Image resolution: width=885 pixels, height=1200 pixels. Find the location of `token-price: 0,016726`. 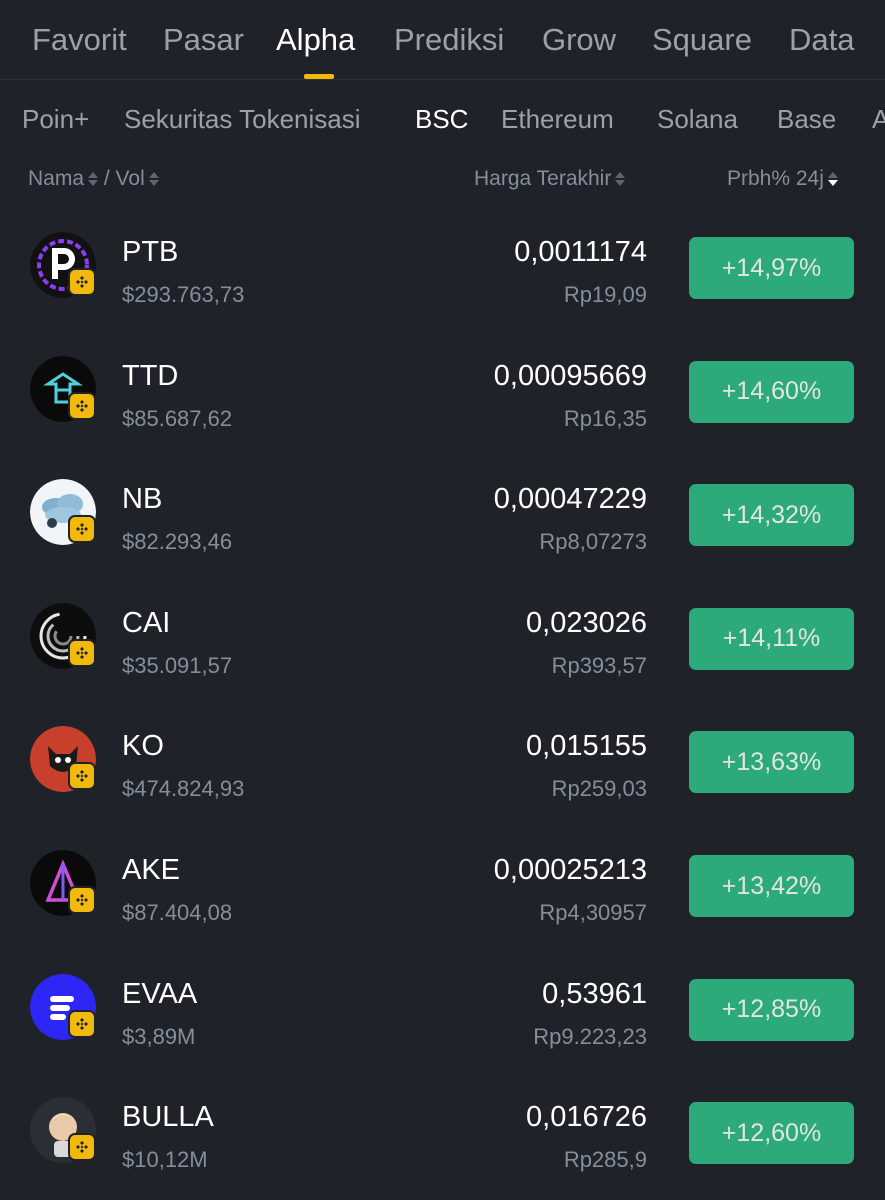

token-price: 0,016726 is located at coordinates (586, 1117).